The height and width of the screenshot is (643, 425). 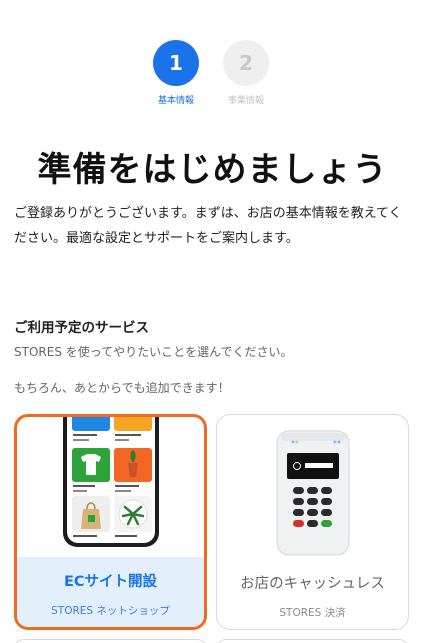 I want to click on smartphone-shop-illustration, so click(x=110, y=488).